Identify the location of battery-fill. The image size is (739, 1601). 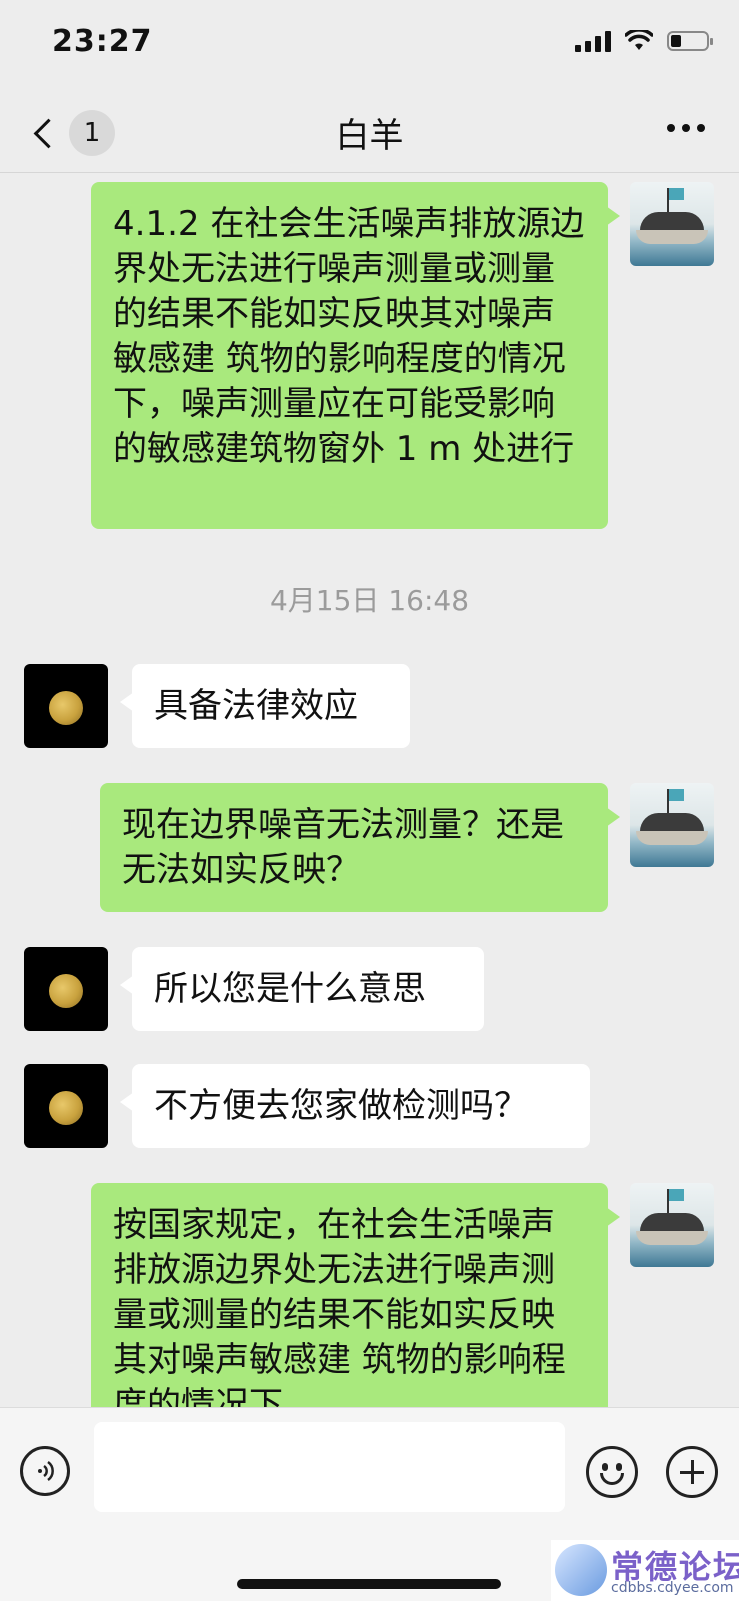
(676, 41).